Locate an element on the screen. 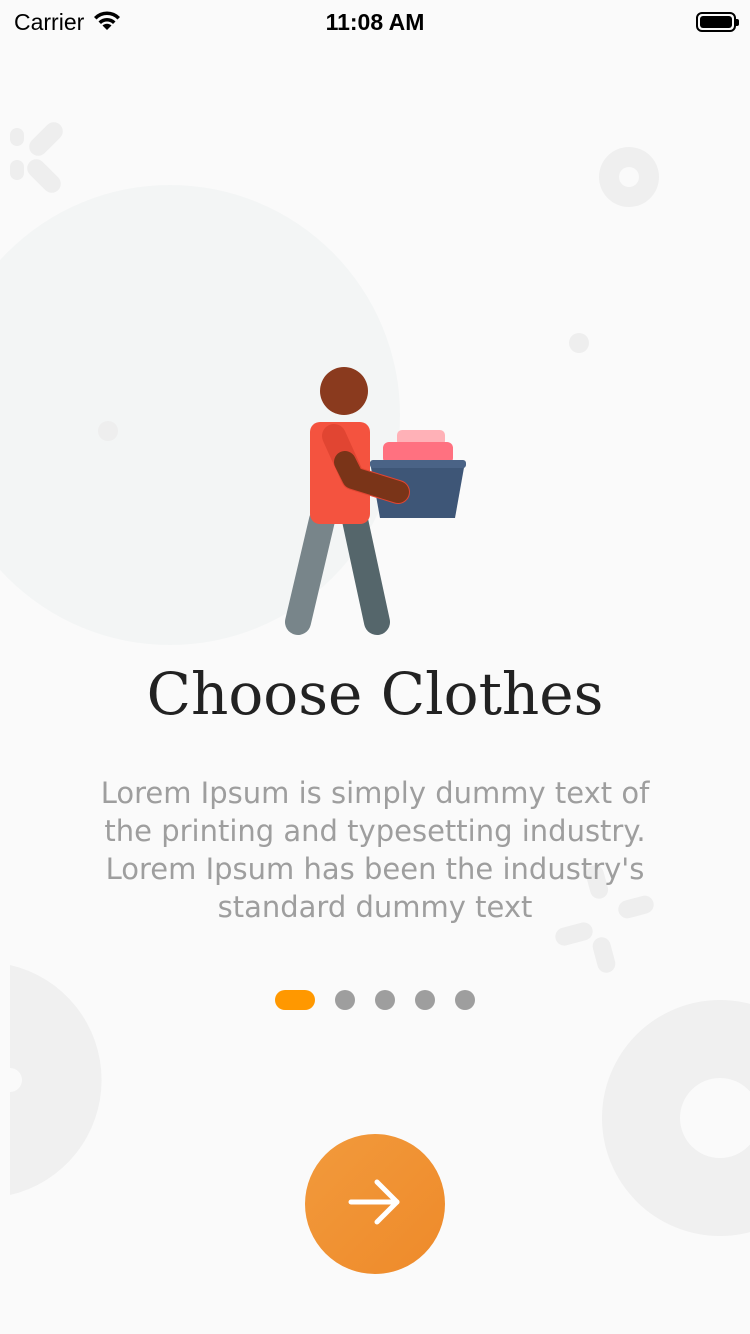 The image size is (750, 1334). arrow-right-icon is located at coordinates (375, 1204).